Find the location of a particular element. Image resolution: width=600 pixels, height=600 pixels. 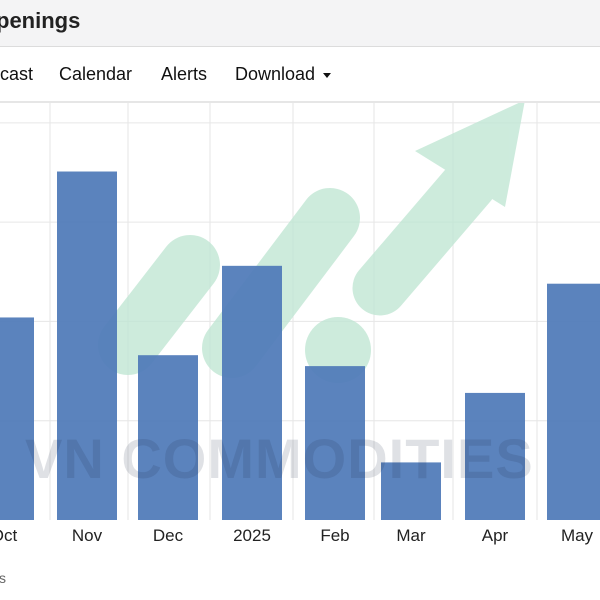

x-tick-label: Apr is located at coordinates (495, 535).